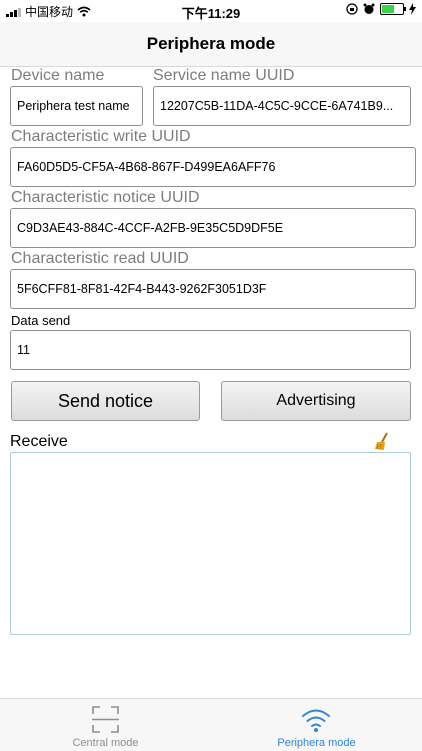 Image resolution: width=422 pixels, height=751 pixels. What do you see at coordinates (105, 401) in the screenshot?
I see `send-notice-button: Send notice` at bounding box center [105, 401].